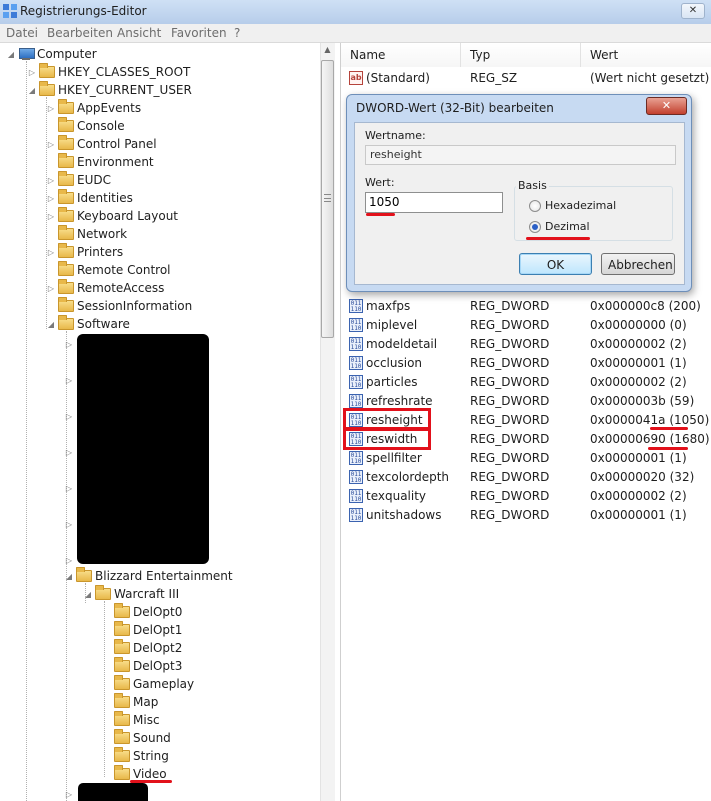 Image resolution: width=711 pixels, height=801 pixels. I want to click on tree-item-network: Network, so click(86, 234).